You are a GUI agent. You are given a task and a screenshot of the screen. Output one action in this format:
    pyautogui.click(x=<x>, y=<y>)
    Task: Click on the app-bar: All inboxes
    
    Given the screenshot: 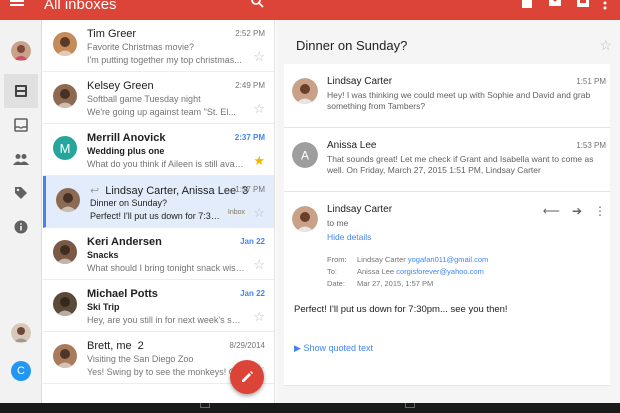 What is the action you would take?
    pyautogui.click(x=310, y=10)
    